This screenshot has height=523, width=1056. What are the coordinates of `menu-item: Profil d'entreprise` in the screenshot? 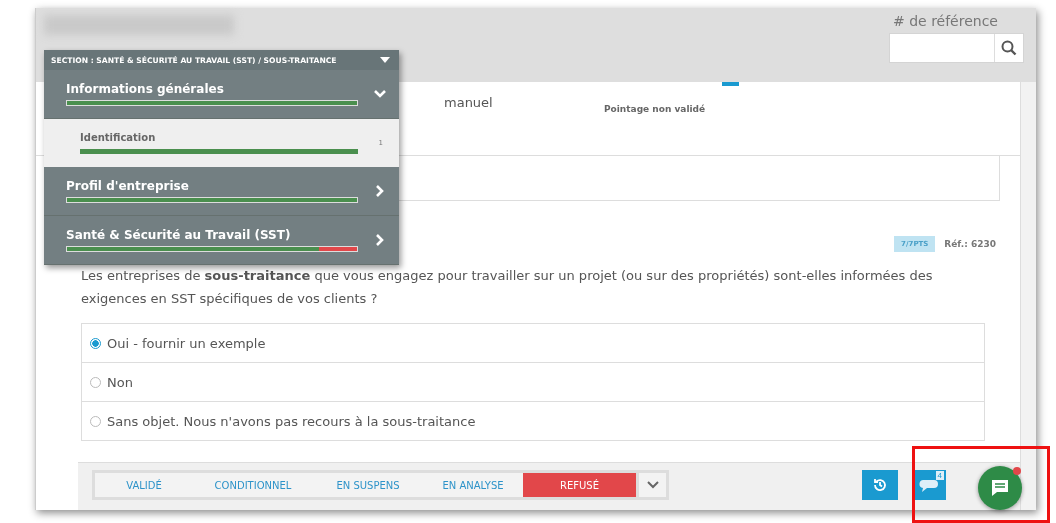 It's located at (221, 191).